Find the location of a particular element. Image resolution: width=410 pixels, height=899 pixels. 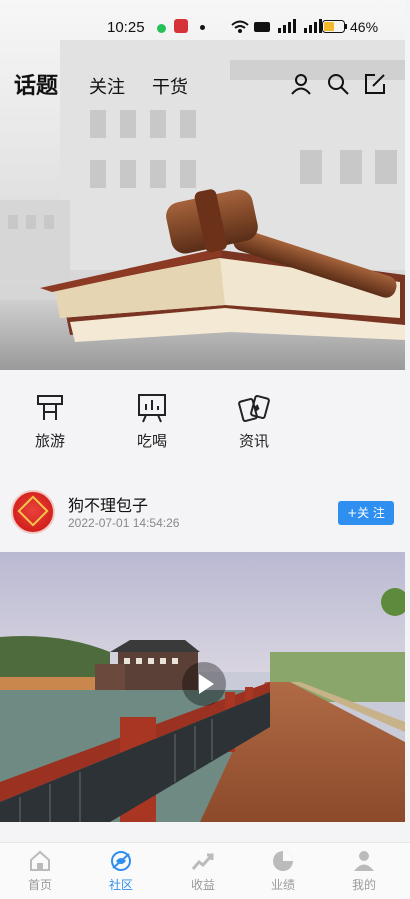

category-label: 吃喝 is located at coordinates (151, 441).